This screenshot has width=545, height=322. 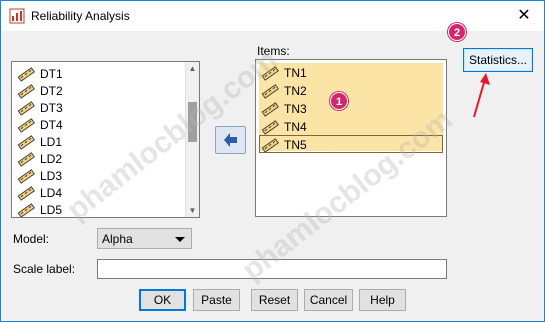 I want to click on arrow-left-icon, so click(x=230, y=140).